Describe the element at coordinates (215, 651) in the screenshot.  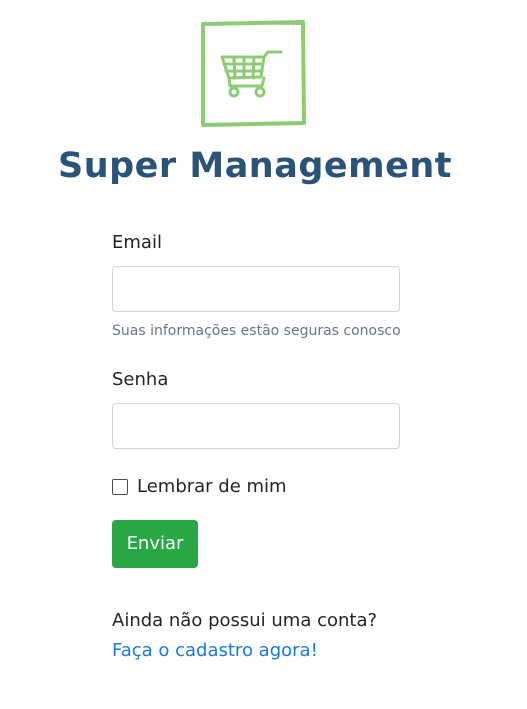
I see `signup-link: Faça o cadastro agora!` at that location.